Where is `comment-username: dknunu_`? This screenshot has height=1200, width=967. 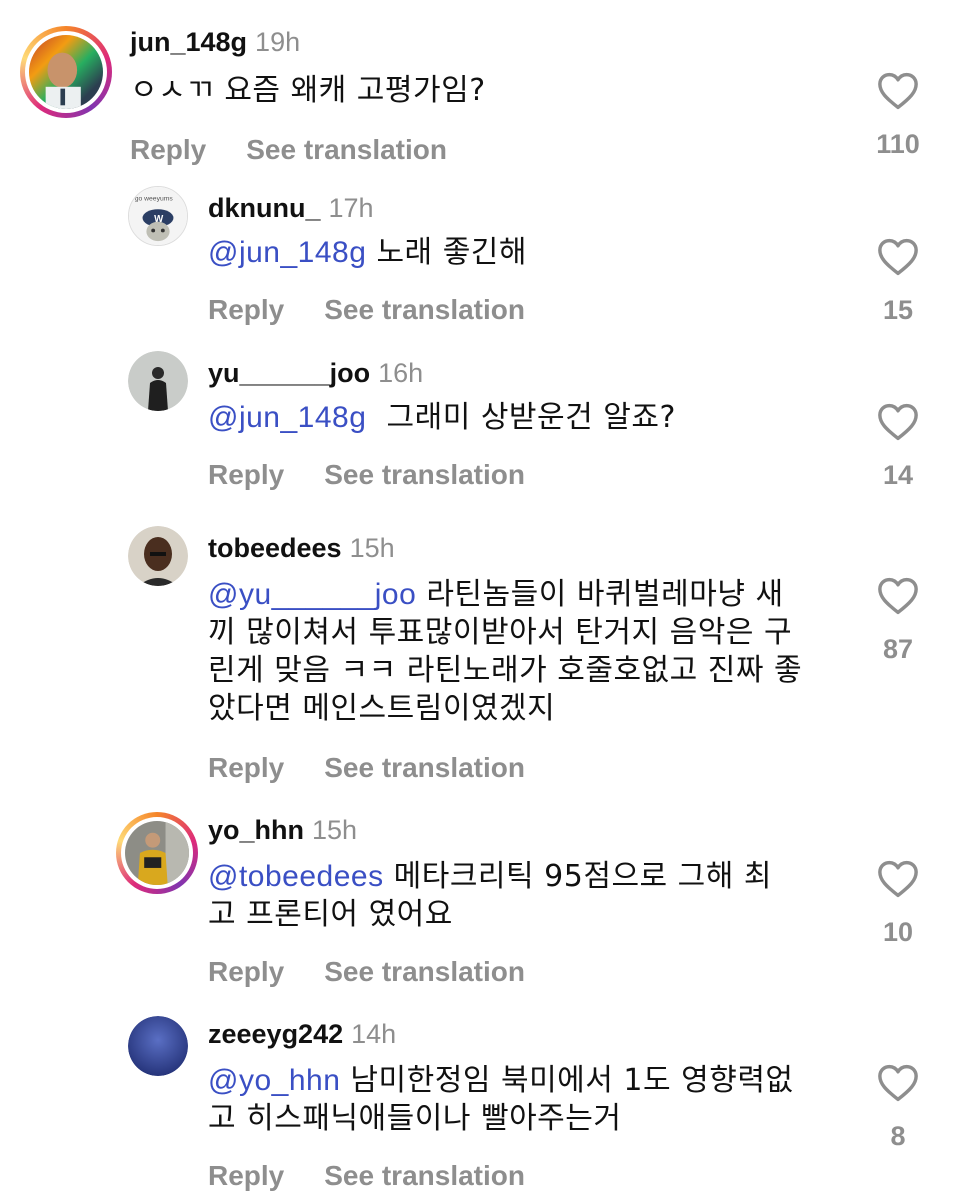 comment-username: dknunu_ is located at coordinates (264, 208).